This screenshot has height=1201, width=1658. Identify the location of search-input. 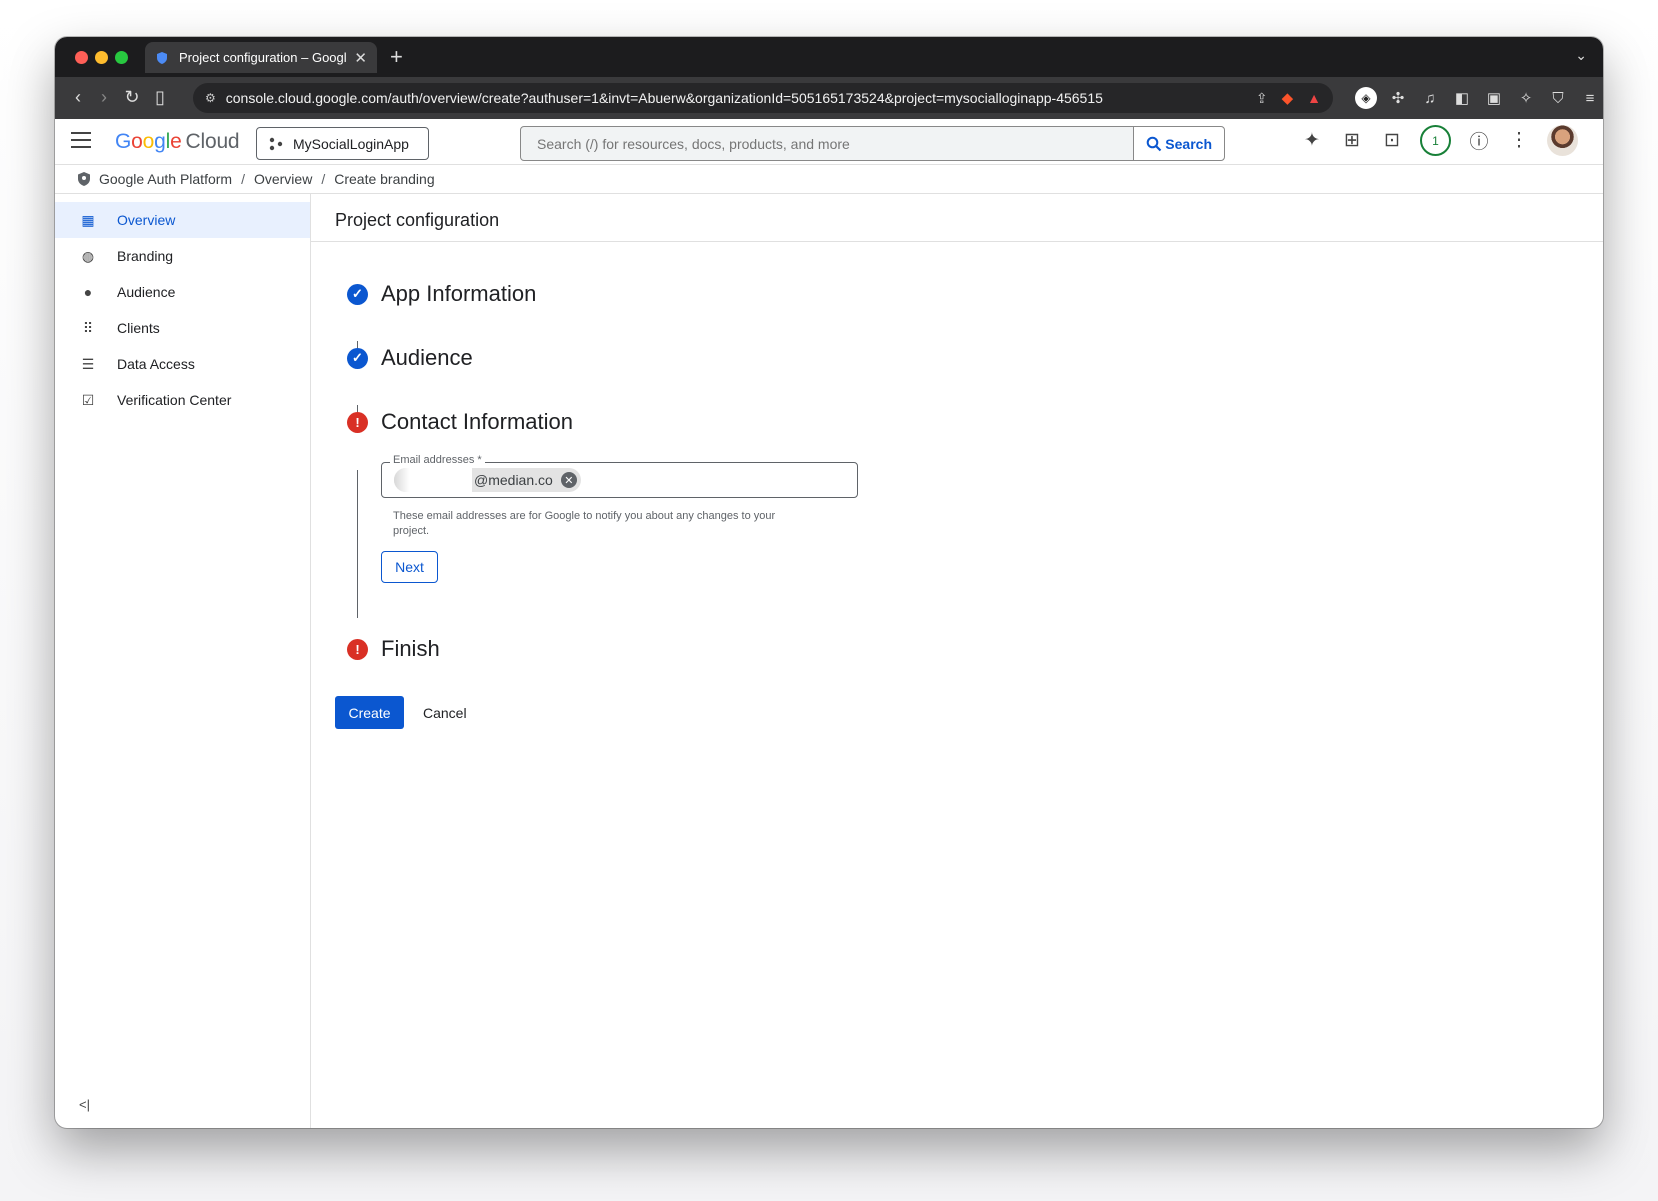
(827, 143).